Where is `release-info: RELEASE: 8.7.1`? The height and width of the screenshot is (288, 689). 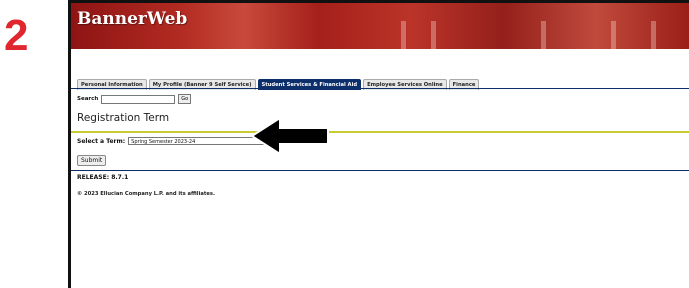 release-info: RELEASE: 8.7.1 is located at coordinates (103, 177).